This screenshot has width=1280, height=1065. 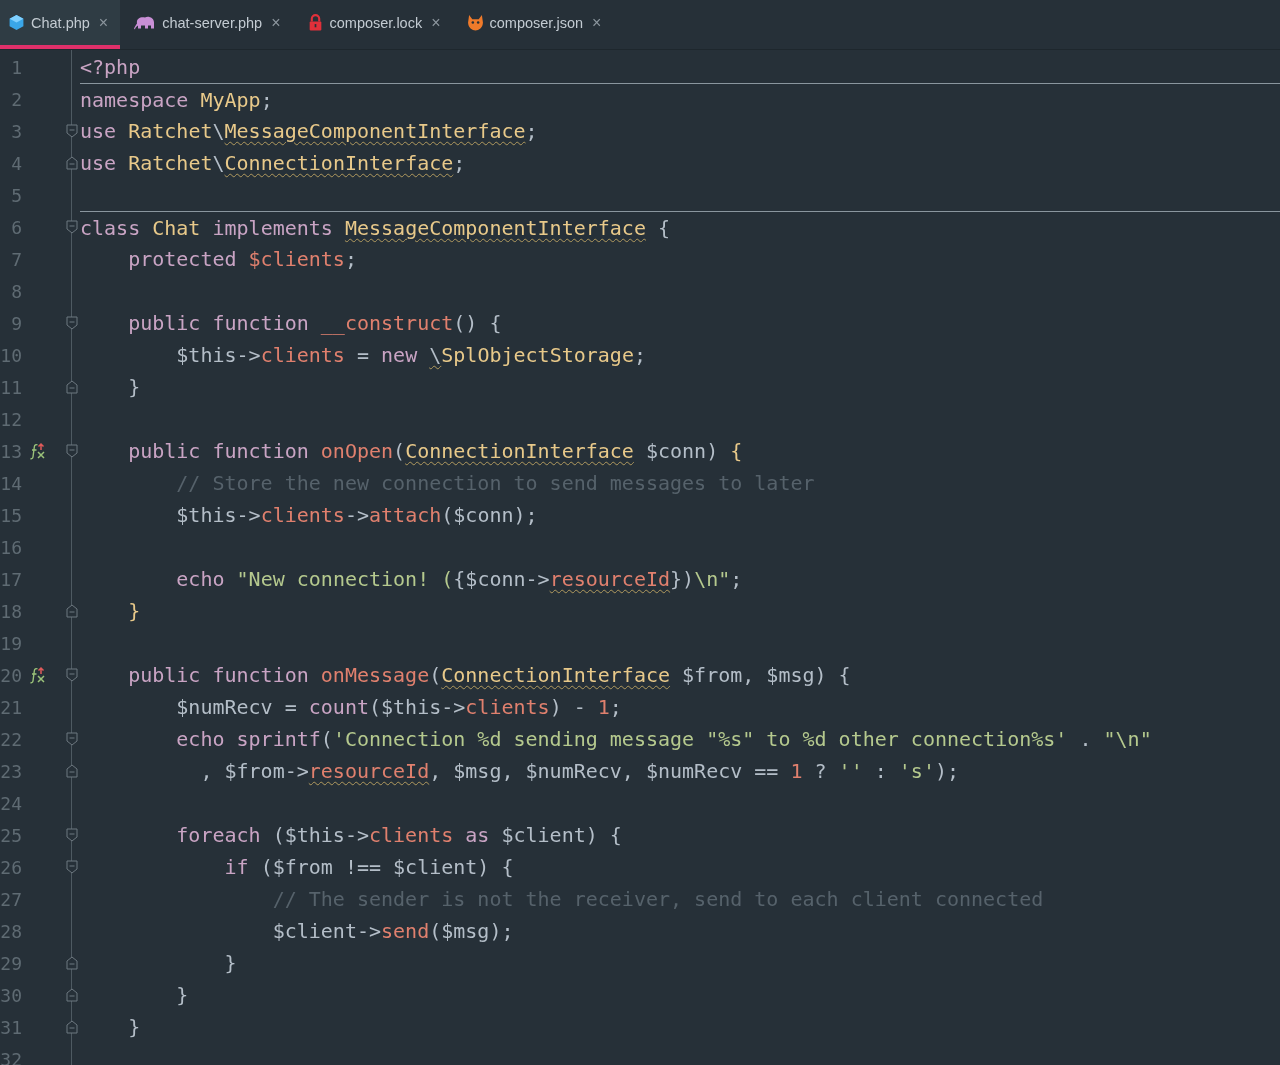 I want to click on line-number: 22, so click(x=11, y=739).